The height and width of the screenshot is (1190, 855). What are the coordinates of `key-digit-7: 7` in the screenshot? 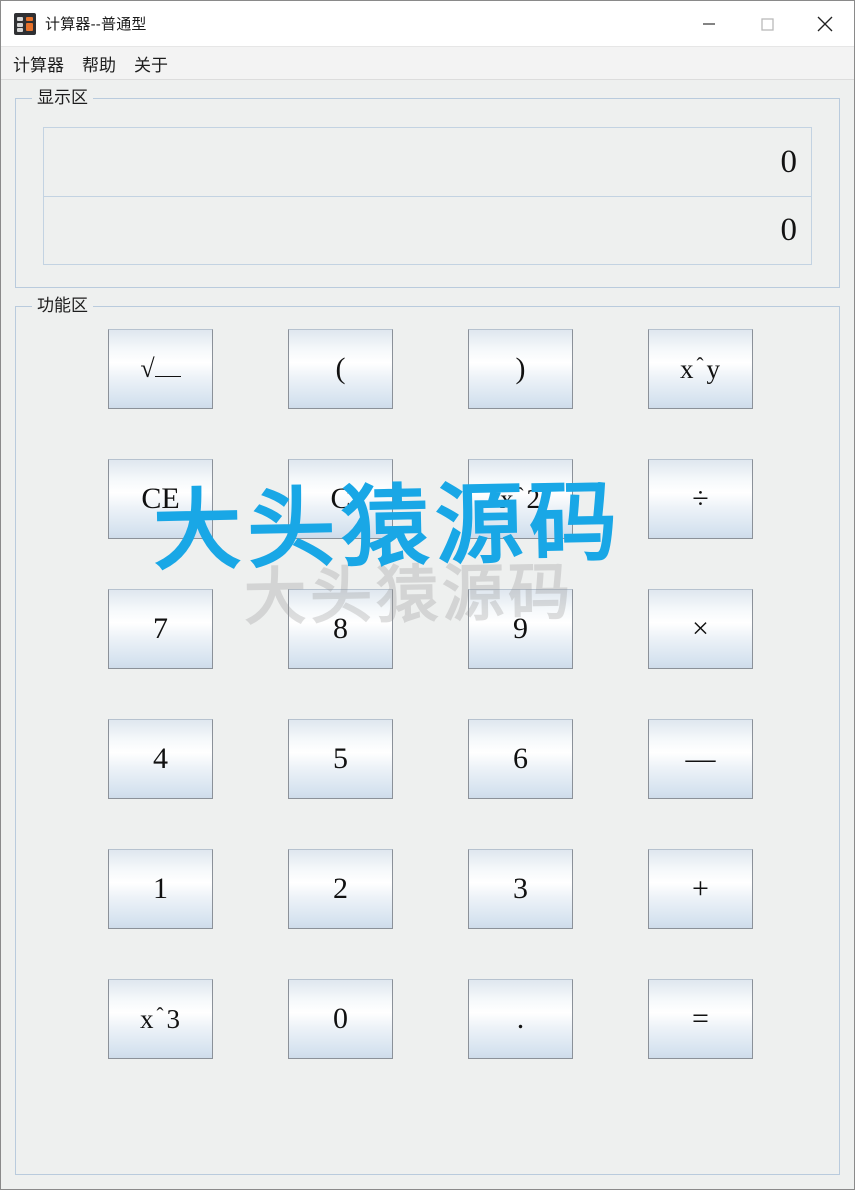 It's located at (160, 629).